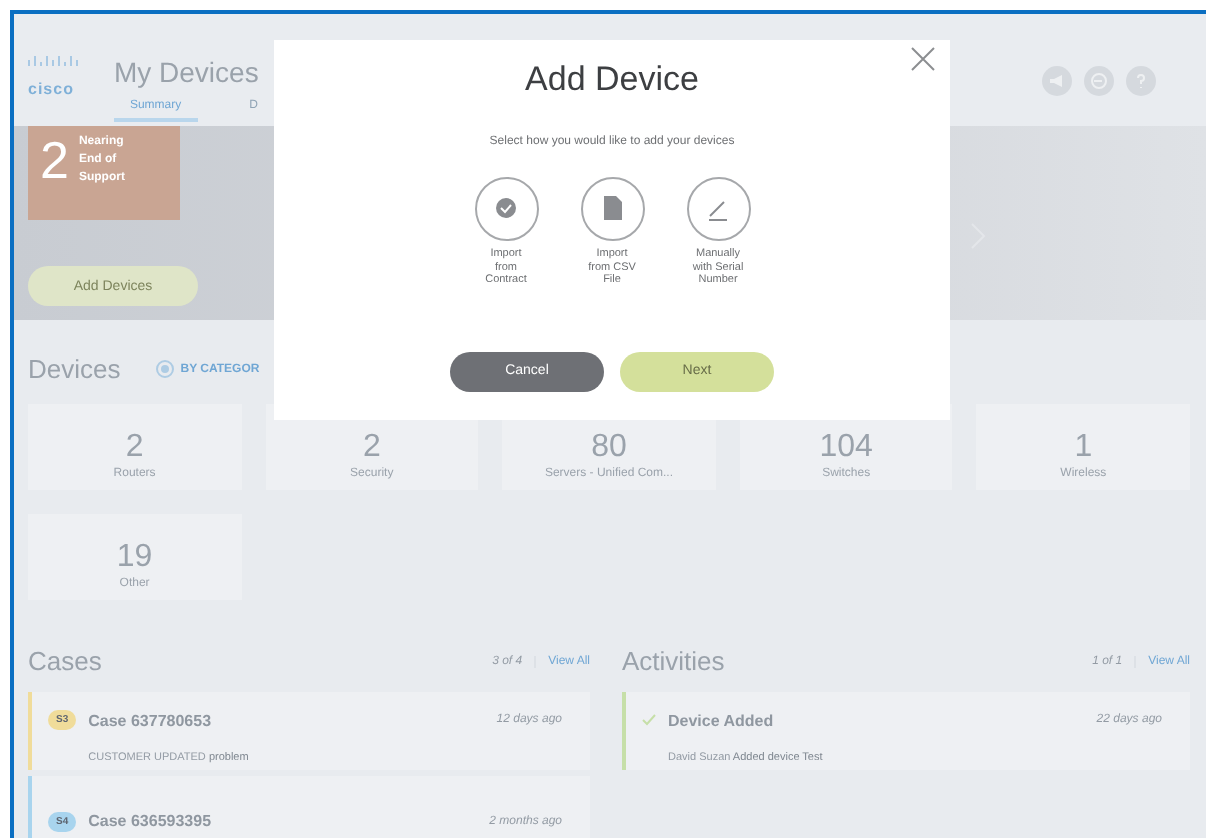  I want to click on logout-icon, so click(1099, 81).